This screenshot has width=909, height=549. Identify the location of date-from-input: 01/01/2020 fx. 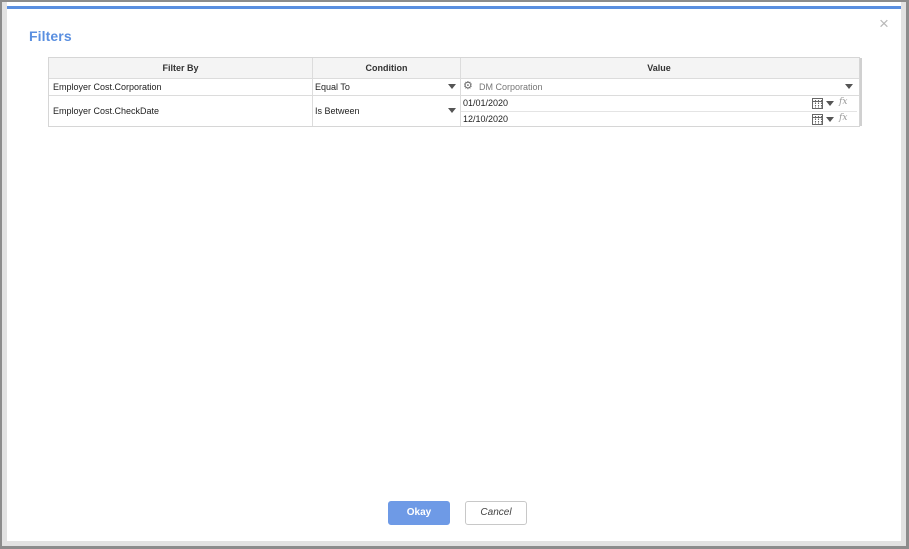
(659, 104).